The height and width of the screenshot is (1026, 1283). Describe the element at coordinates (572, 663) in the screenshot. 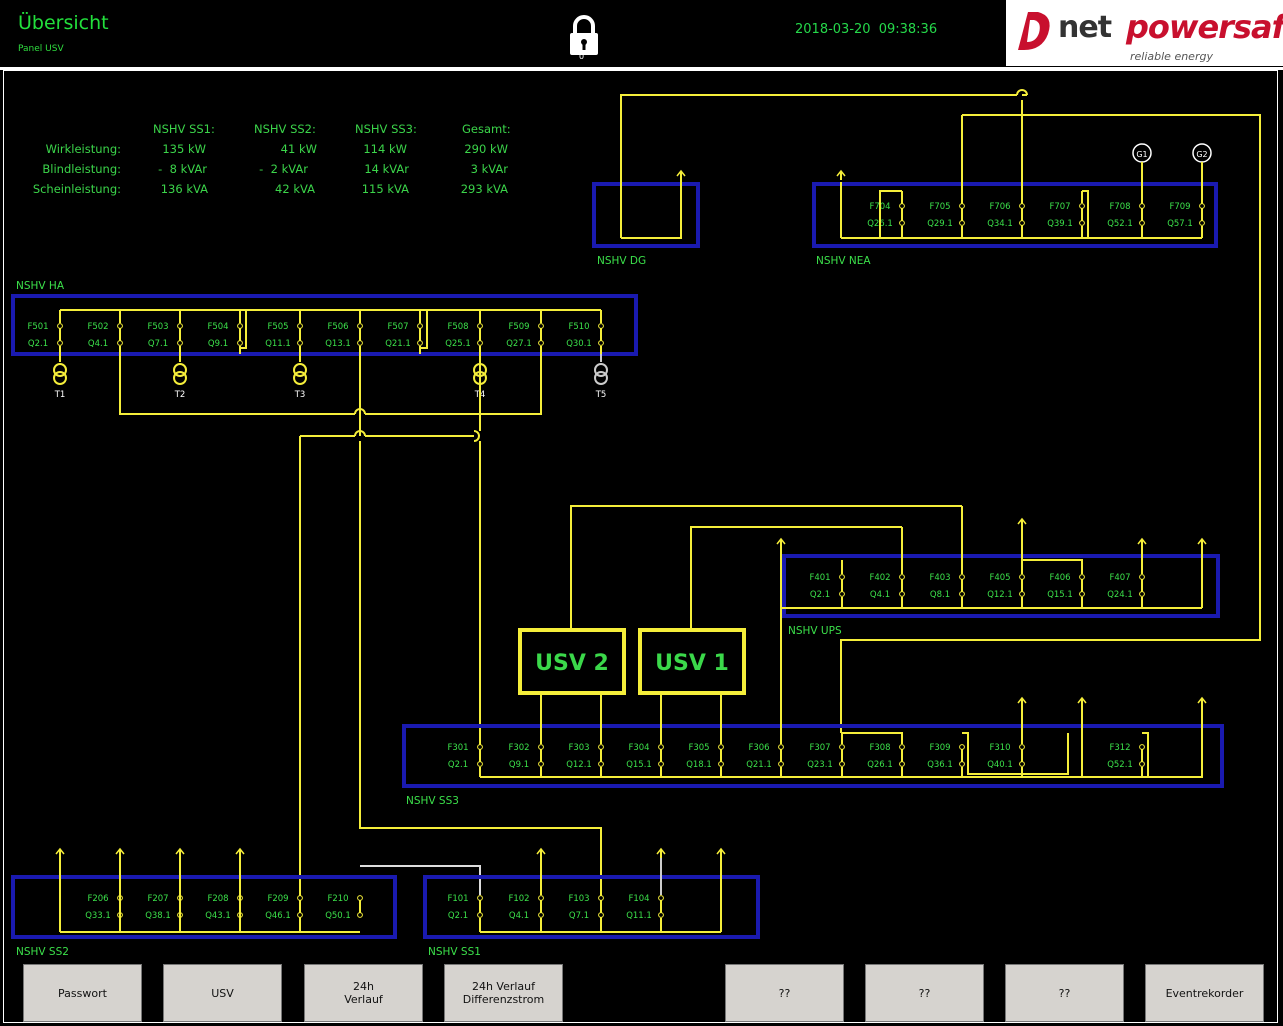

I see `usv2-label: USV 2` at that location.